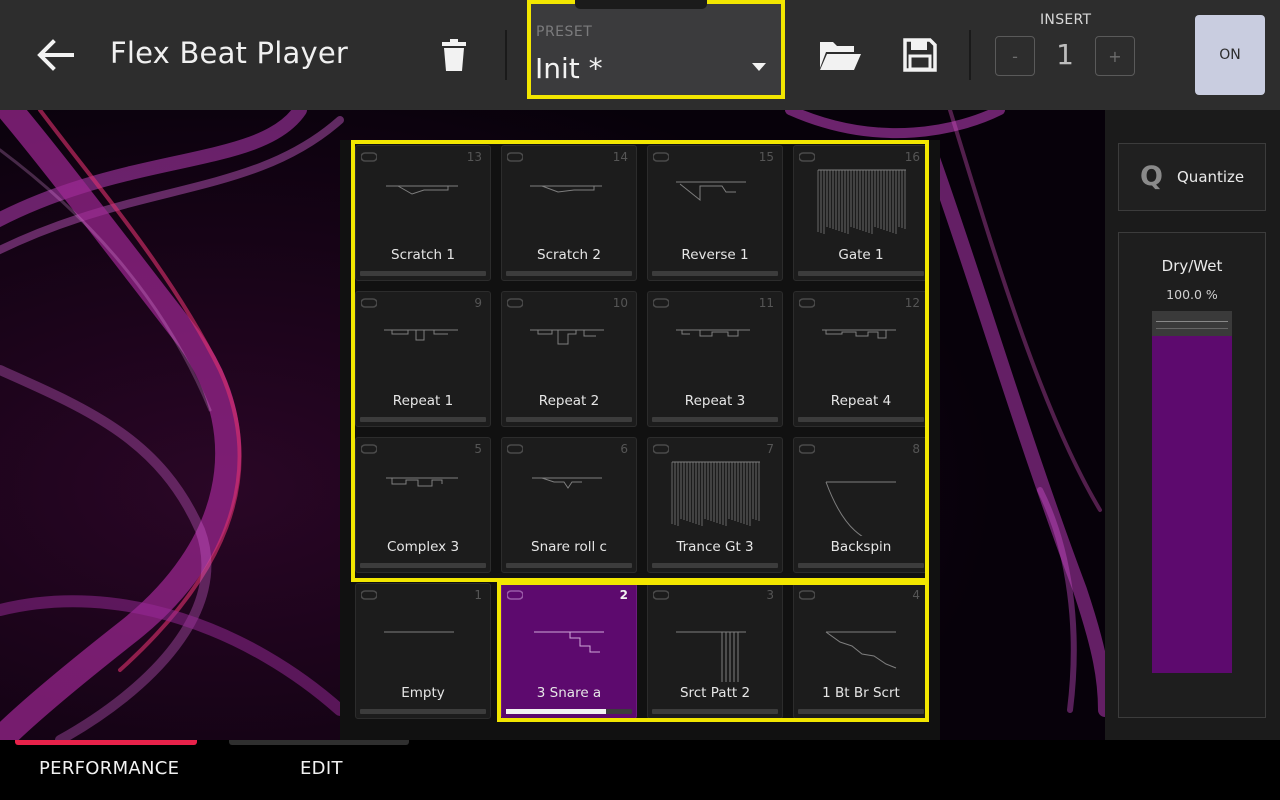 This screenshot has width=1280, height=800. I want to click on pad-number: 3, so click(770, 595).